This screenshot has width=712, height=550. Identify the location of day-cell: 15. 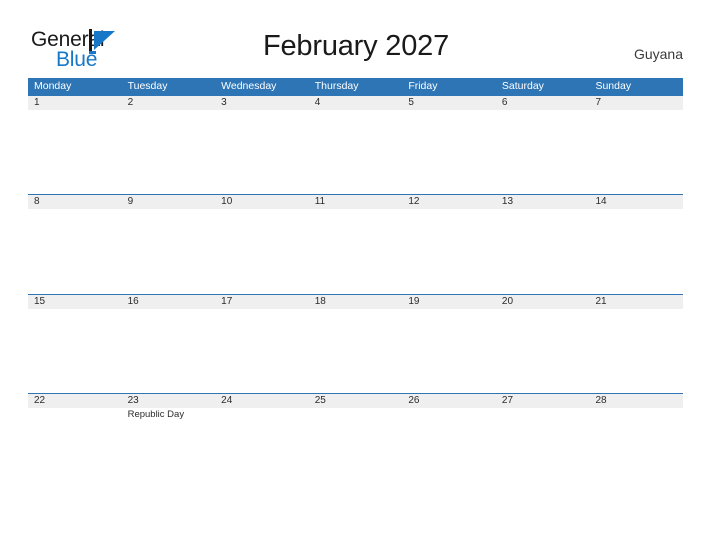
(75, 344).